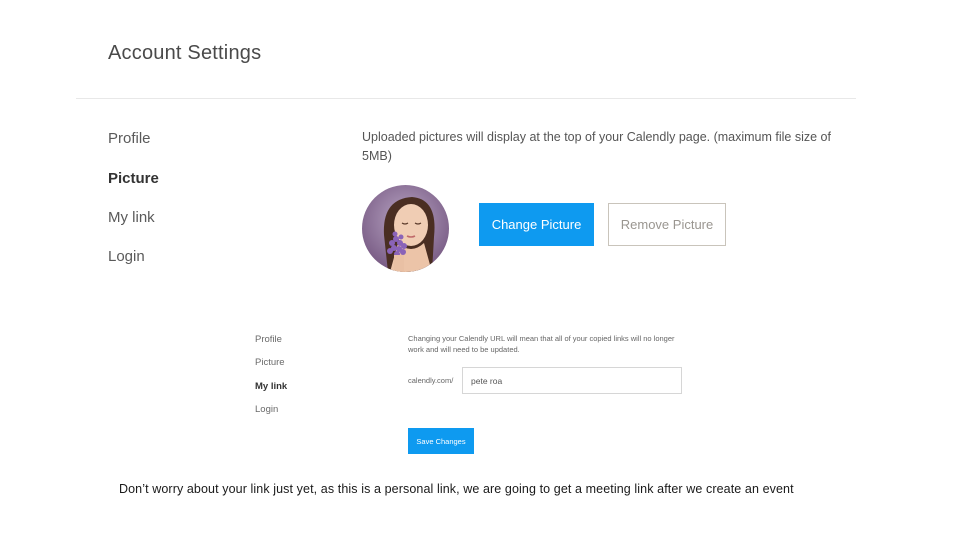  What do you see at coordinates (126, 256) in the screenshot?
I see `sidebar-item-login: Login` at bounding box center [126, 256].